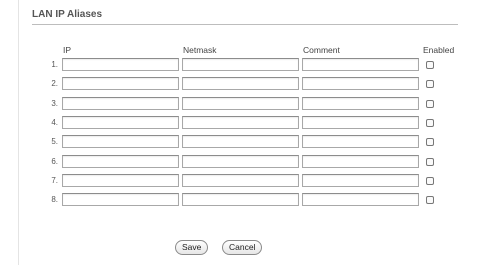 This screenshot has width=492, height=265. What do you see at coordinates (242, 247) in the screenshot?
I see `cancel-button: Cancel` at bounding box center [242, 247].